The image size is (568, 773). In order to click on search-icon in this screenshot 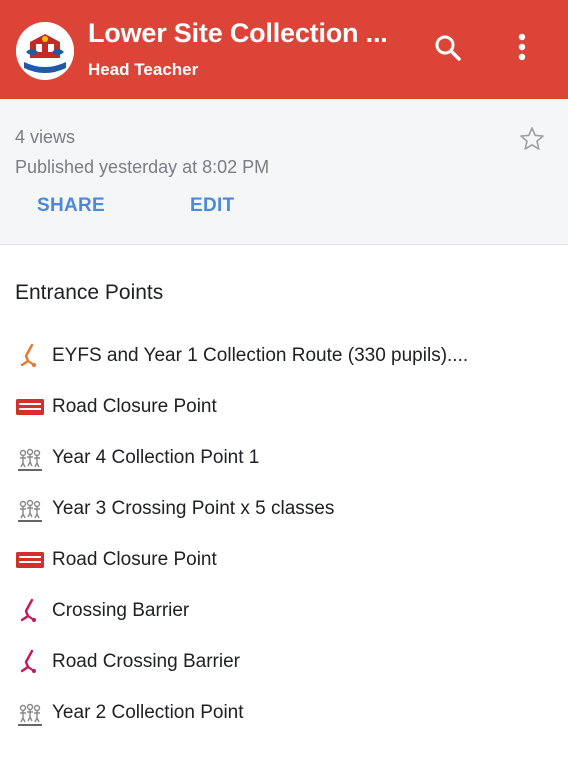, I will do `click(448, 48)`.